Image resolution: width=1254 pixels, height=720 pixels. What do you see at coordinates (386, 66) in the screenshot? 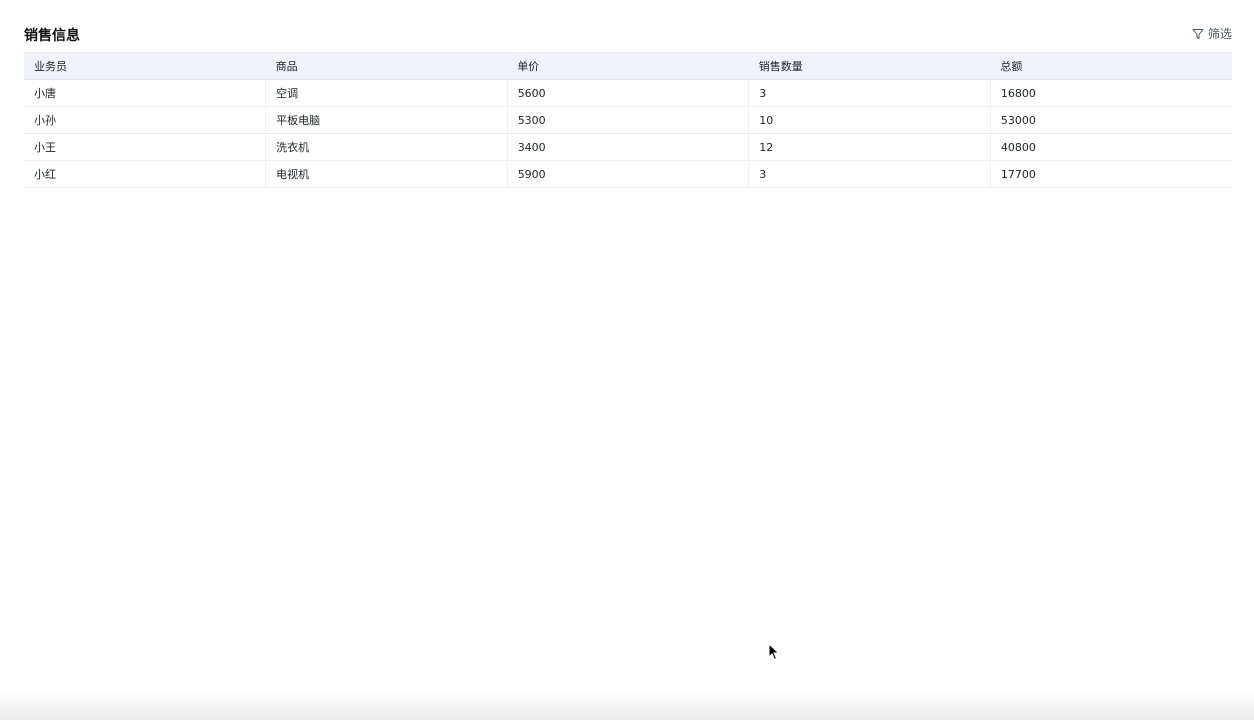
I see `column-header-product: 商品` at bounding box center [386, 66].